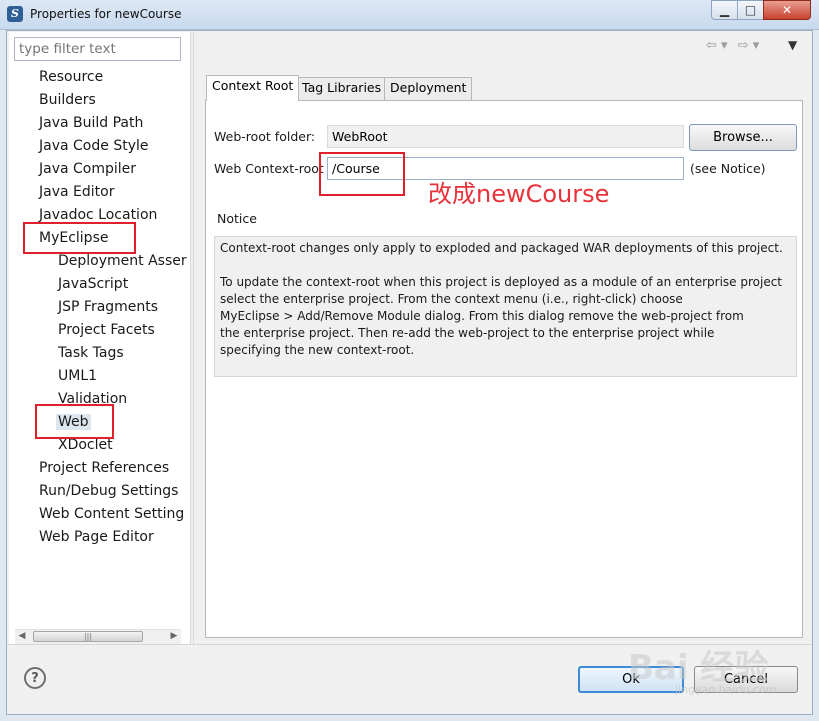 The image size is (819, 721). What do you see at coordinates (108, 491) in the screenshot?
I see `tree-item-run-debug-settings: Run/Debug Settings` at bounding box center [108, 491].